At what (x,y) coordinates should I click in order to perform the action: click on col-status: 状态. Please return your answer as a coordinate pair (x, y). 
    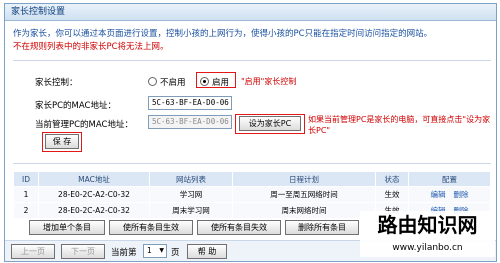
    Looking at the image, I should click on (392, 179).